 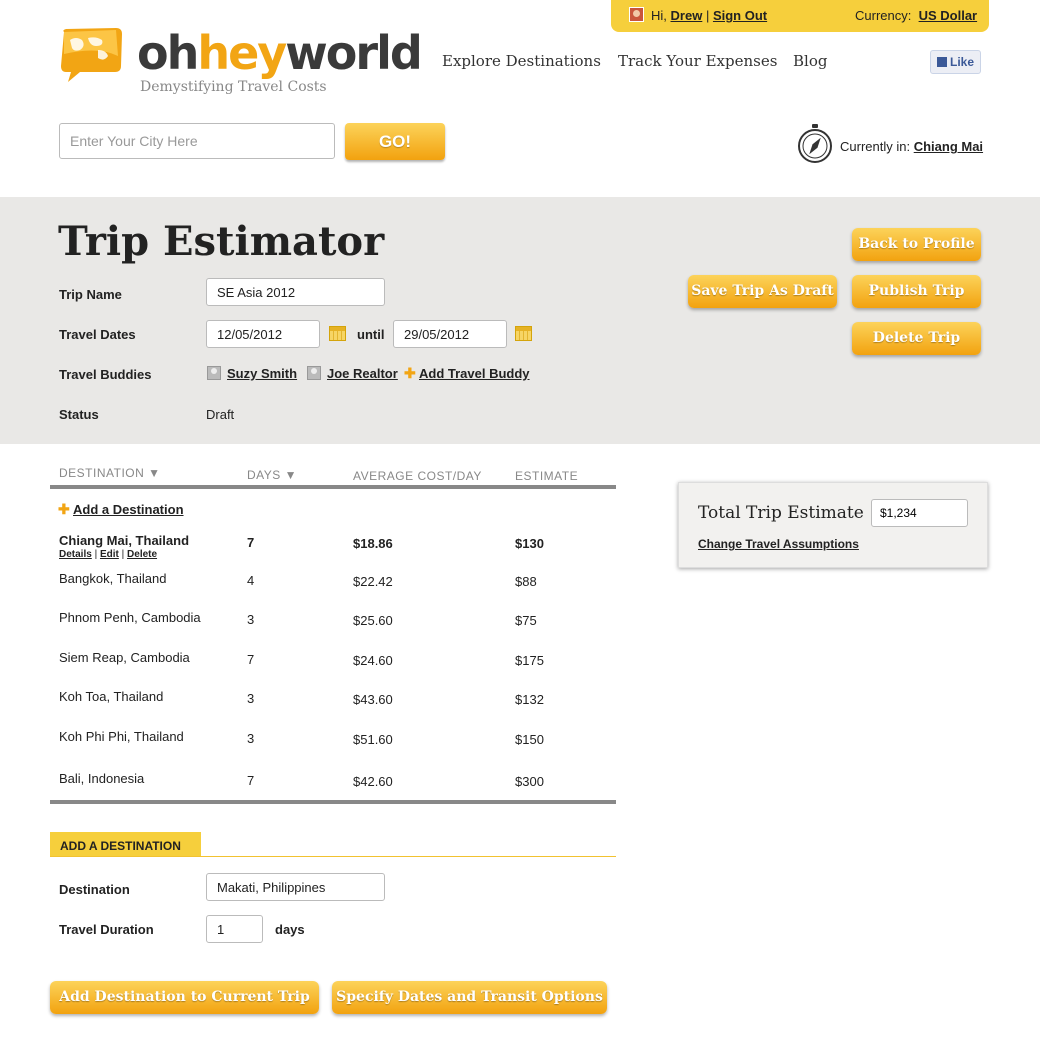 I want to click on currency-link: US Dollar, so click(x=948, y=15).